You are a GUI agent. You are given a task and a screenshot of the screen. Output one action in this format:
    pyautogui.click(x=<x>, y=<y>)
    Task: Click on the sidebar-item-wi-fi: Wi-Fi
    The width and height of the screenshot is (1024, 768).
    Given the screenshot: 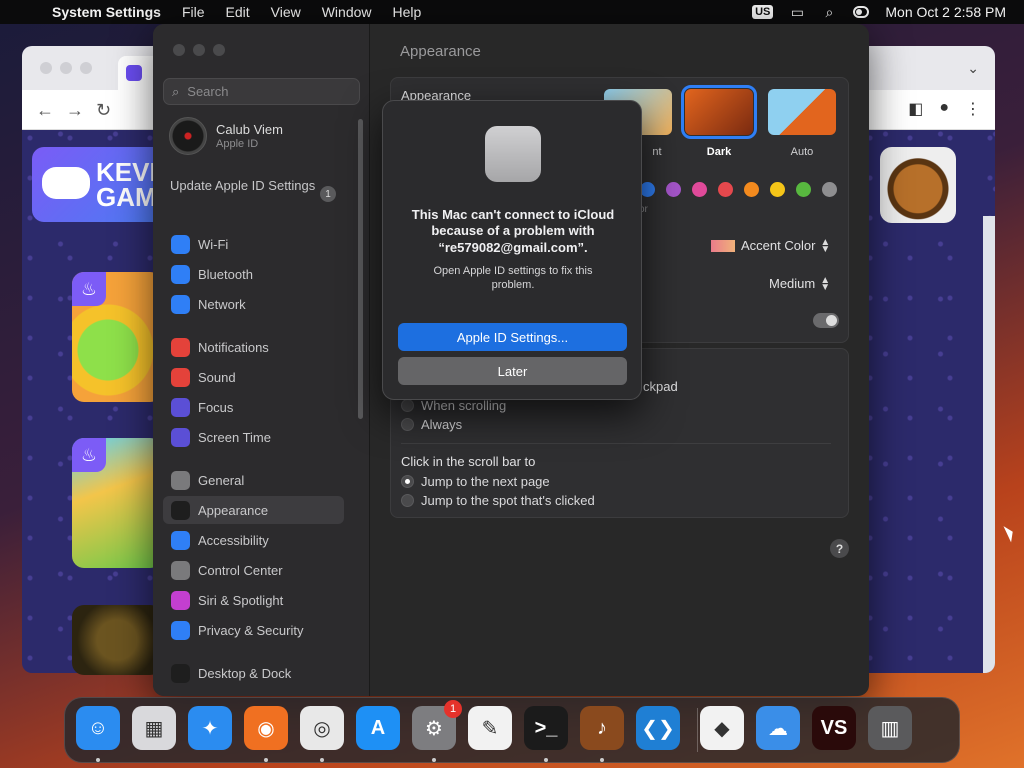 What is the action you would take?
    pyautogui.click(x=253, y=244)
    